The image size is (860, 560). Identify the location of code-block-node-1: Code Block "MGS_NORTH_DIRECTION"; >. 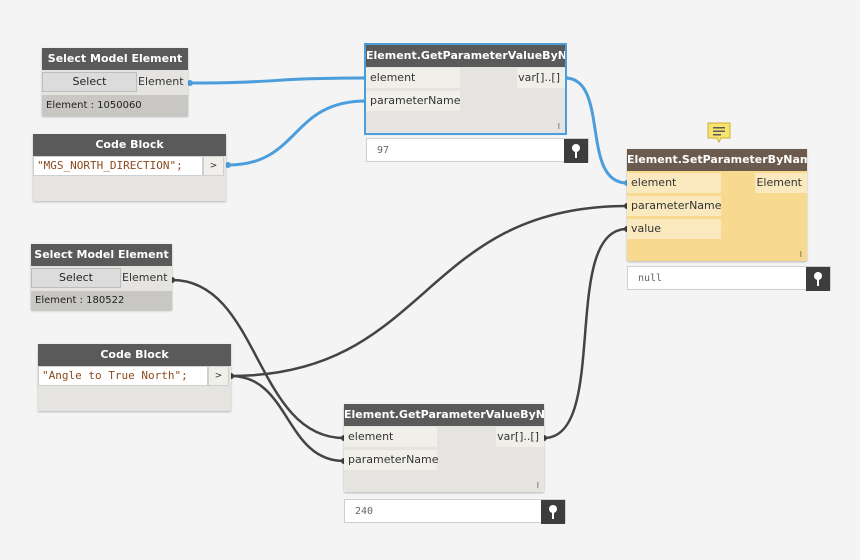
(129, 167).